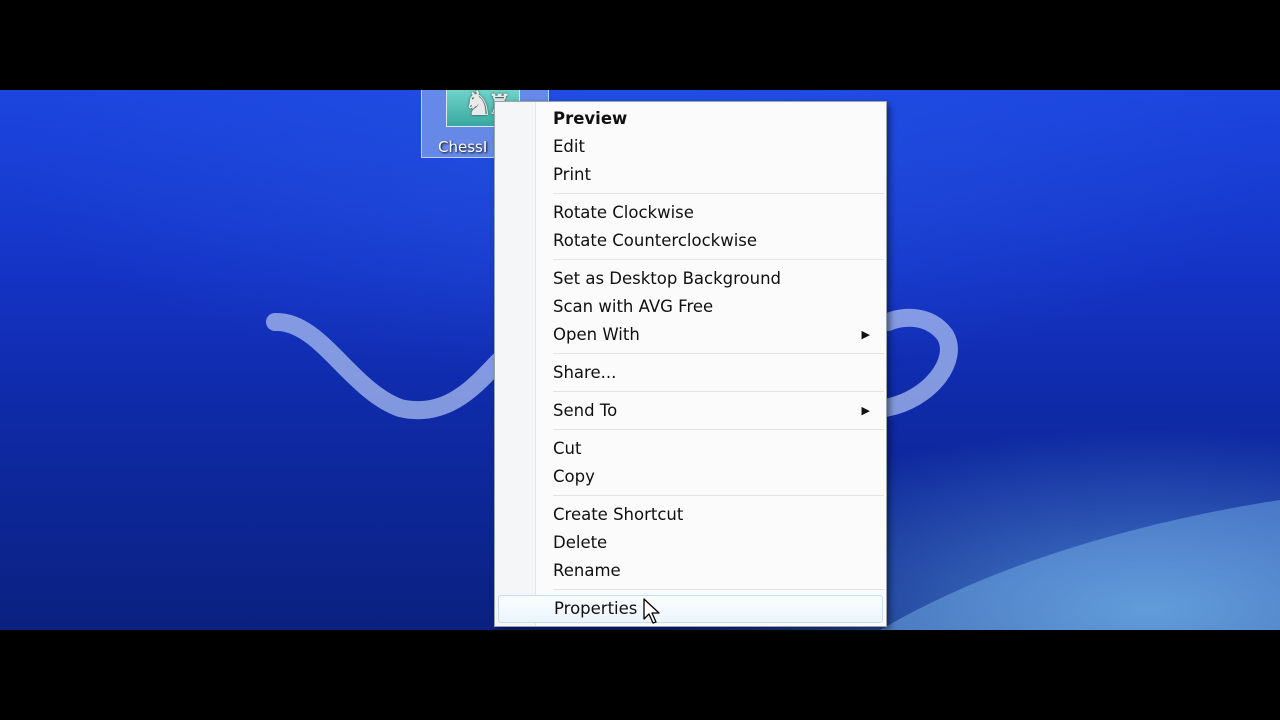  I want to click on menu-item-edit: Edit, so click(690, 147).